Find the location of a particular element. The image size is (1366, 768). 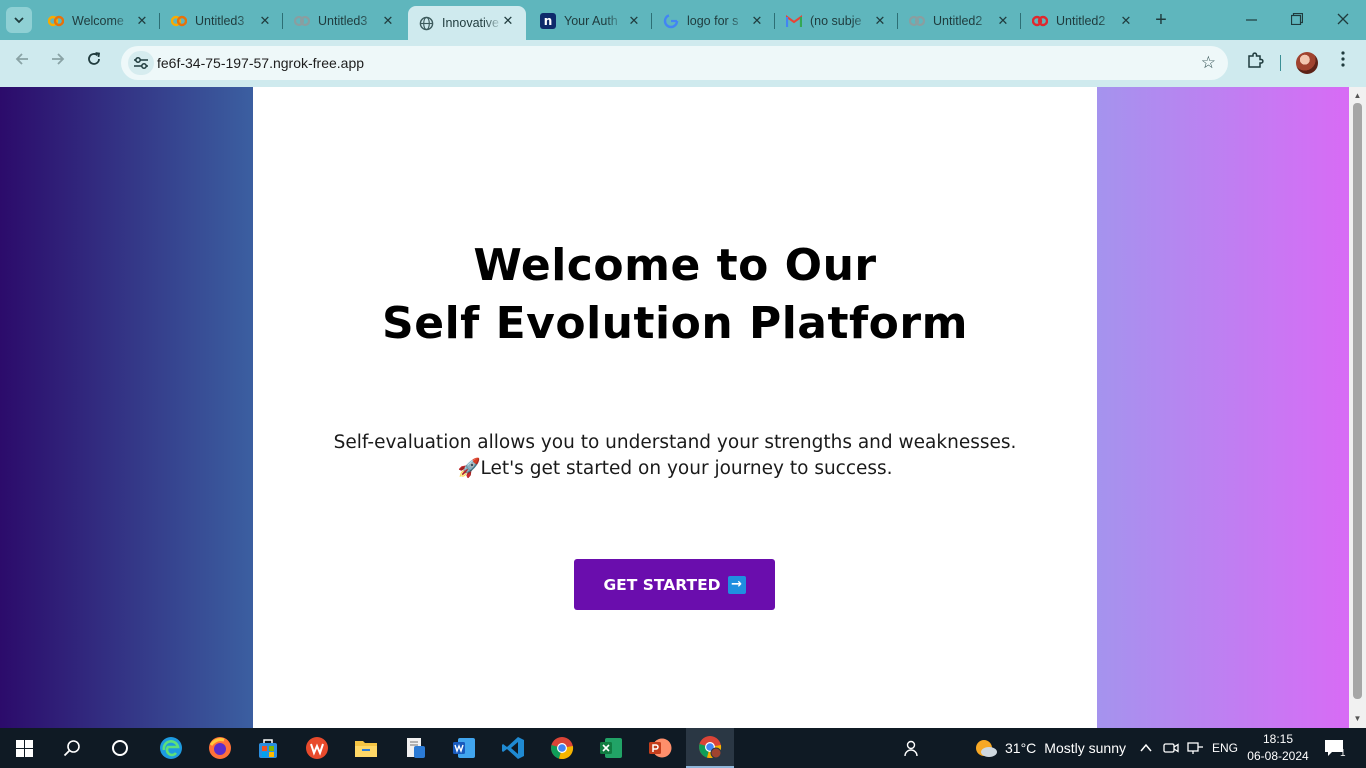

taskbar-notepad is located at coordinates (415, 748).